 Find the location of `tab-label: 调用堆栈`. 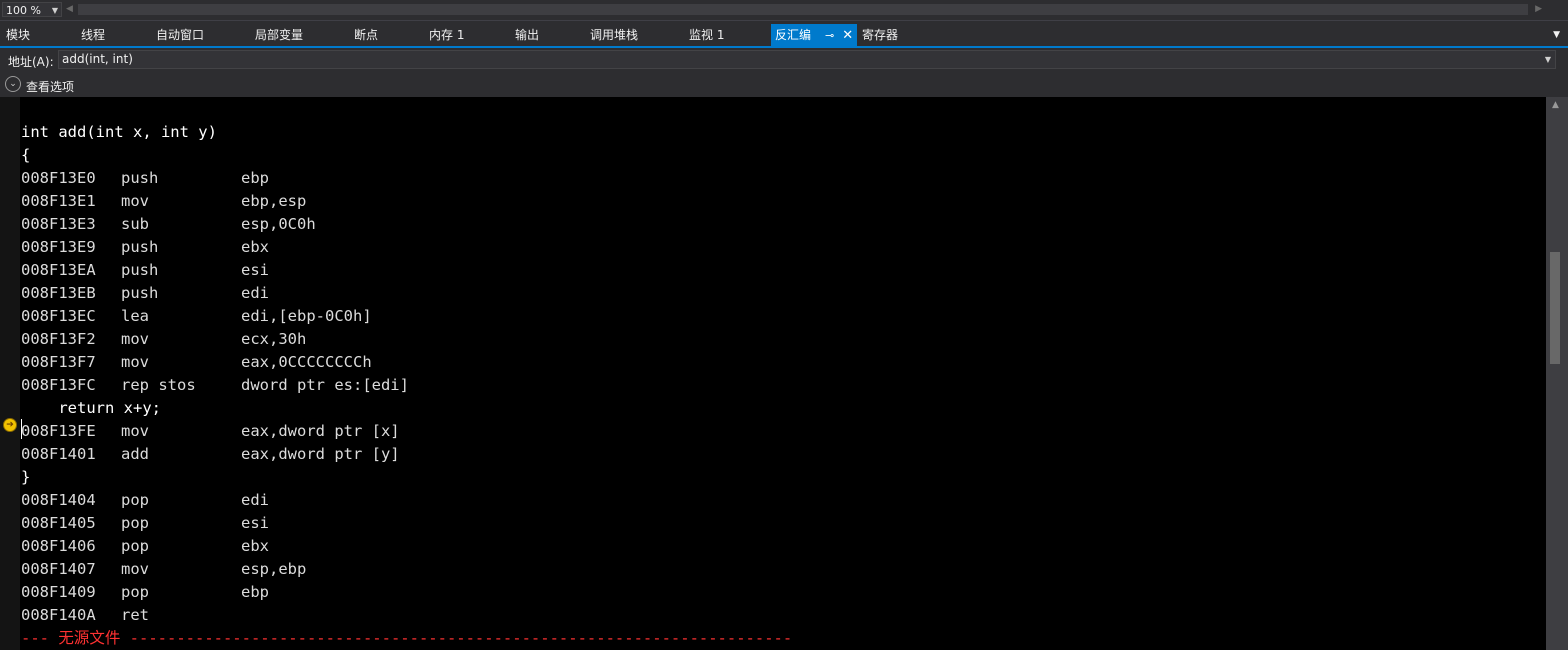

tab-label: 调用堆栈 is located at coordinates (614, 35).